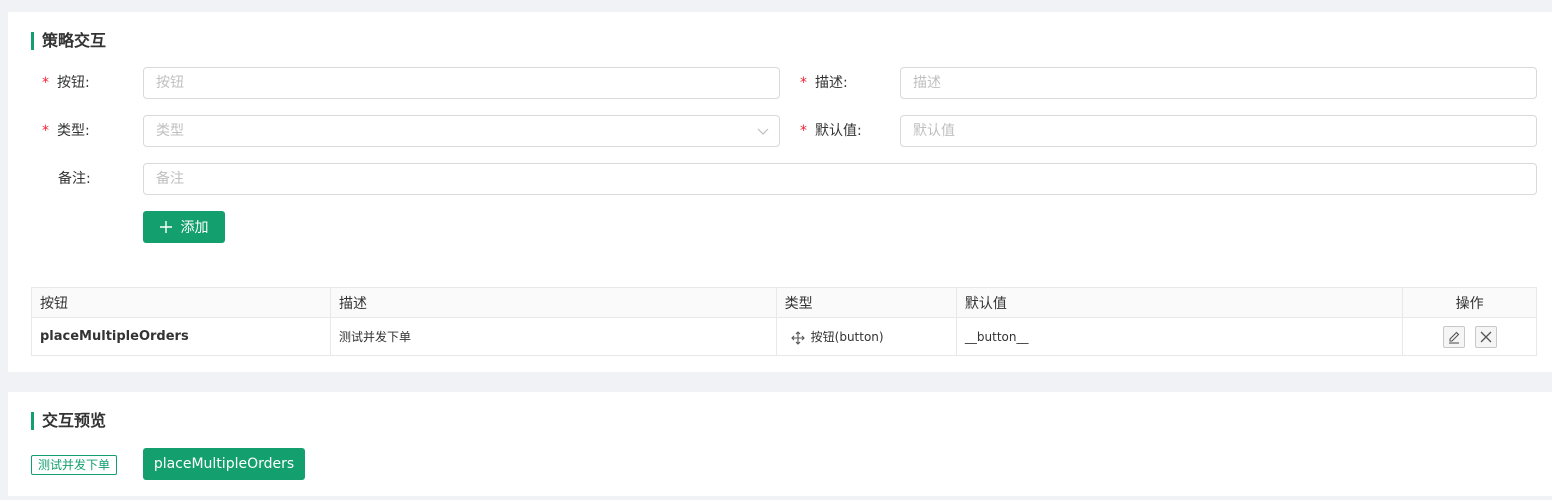  Describe the element at coordinates (461, 131) in the screenshot. I see `type-select: 类型` at that location.